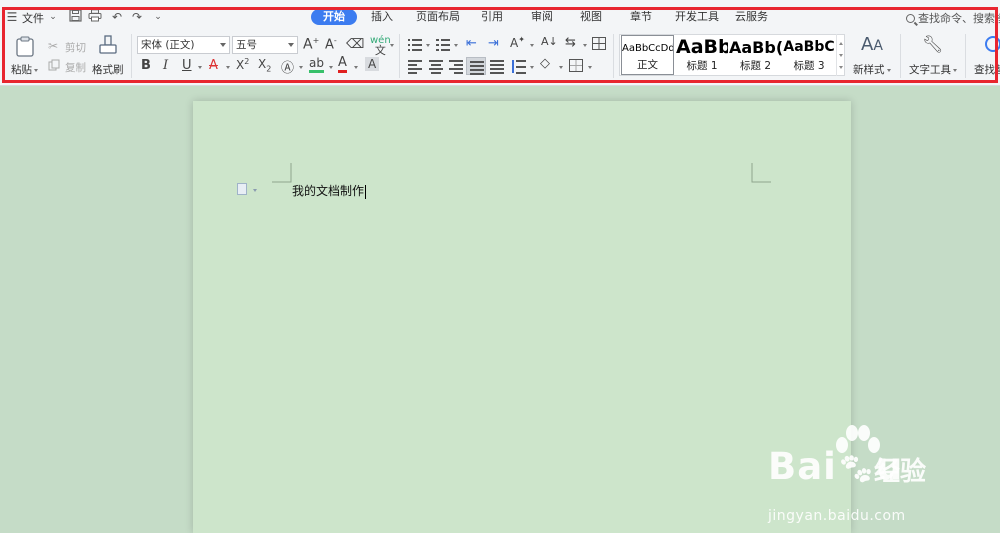  Describe the element at coordinates (415, 67) in the screenshot. I see `align-left-icon` at that location.